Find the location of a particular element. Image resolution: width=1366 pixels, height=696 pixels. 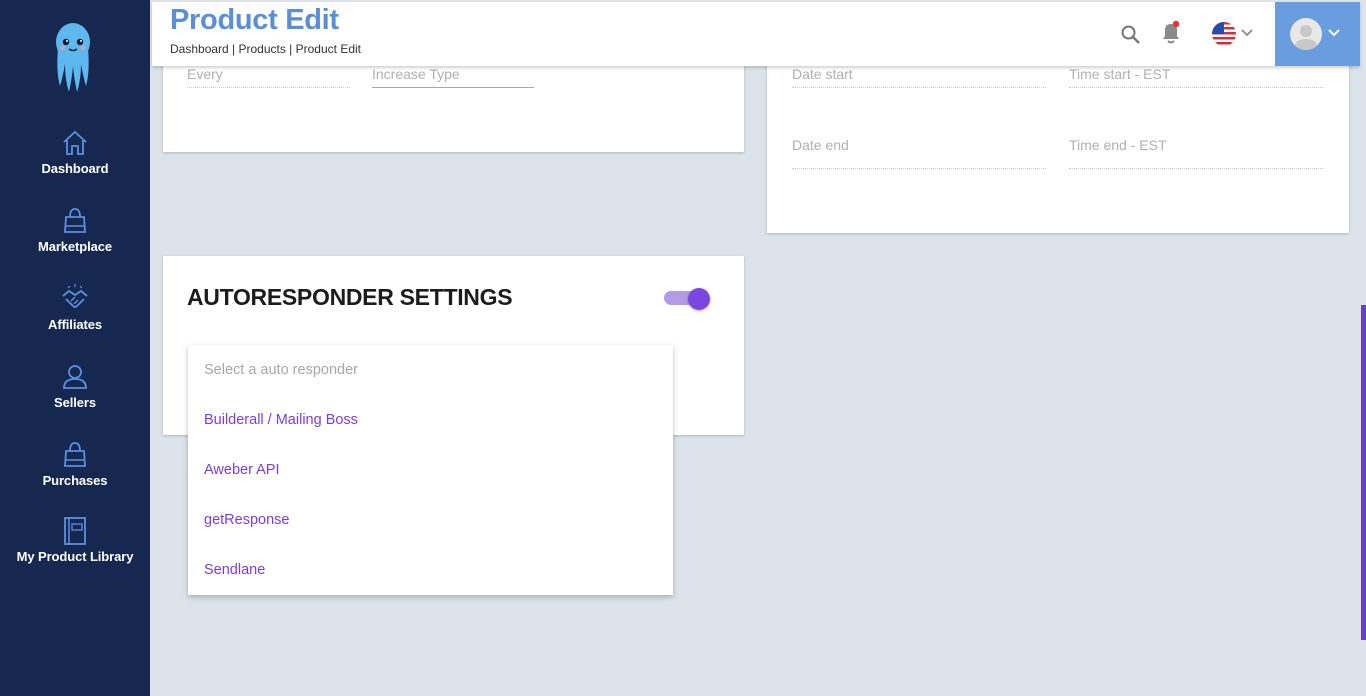

sidebar: Dashboard Marketplace Affiliates Sellers is located at coordinates (75, 348).